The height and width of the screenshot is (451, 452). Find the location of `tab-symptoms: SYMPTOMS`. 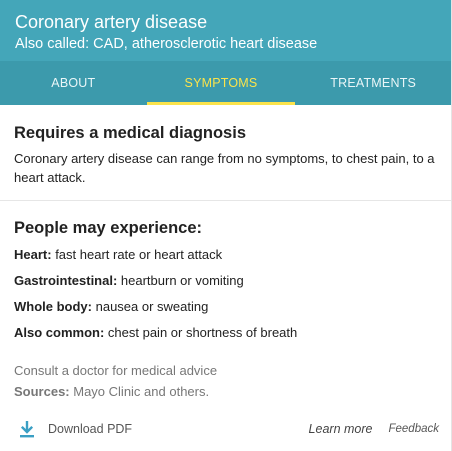

tab-symptoms: SYMPTOMS is located at coordinates (221, 83).